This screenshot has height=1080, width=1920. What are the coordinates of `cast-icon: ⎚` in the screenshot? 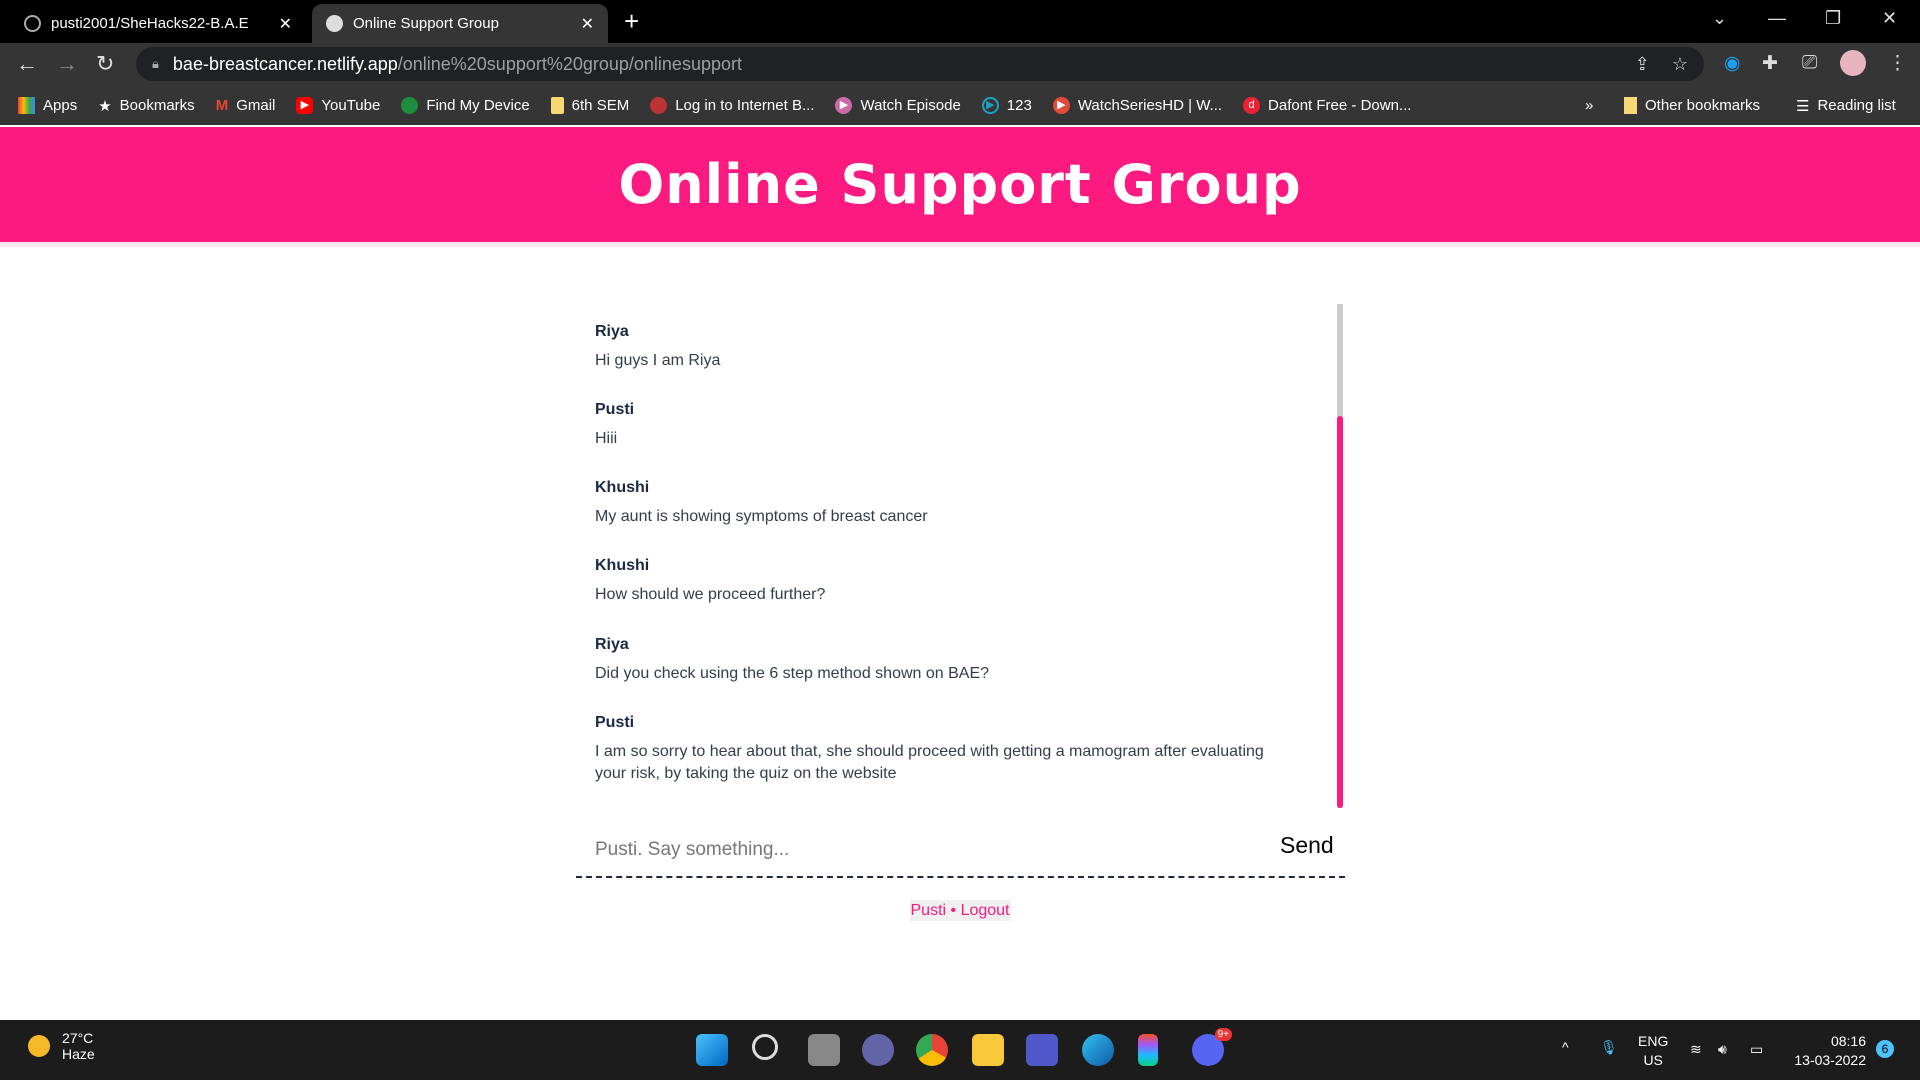 It's located at (1809, 63).